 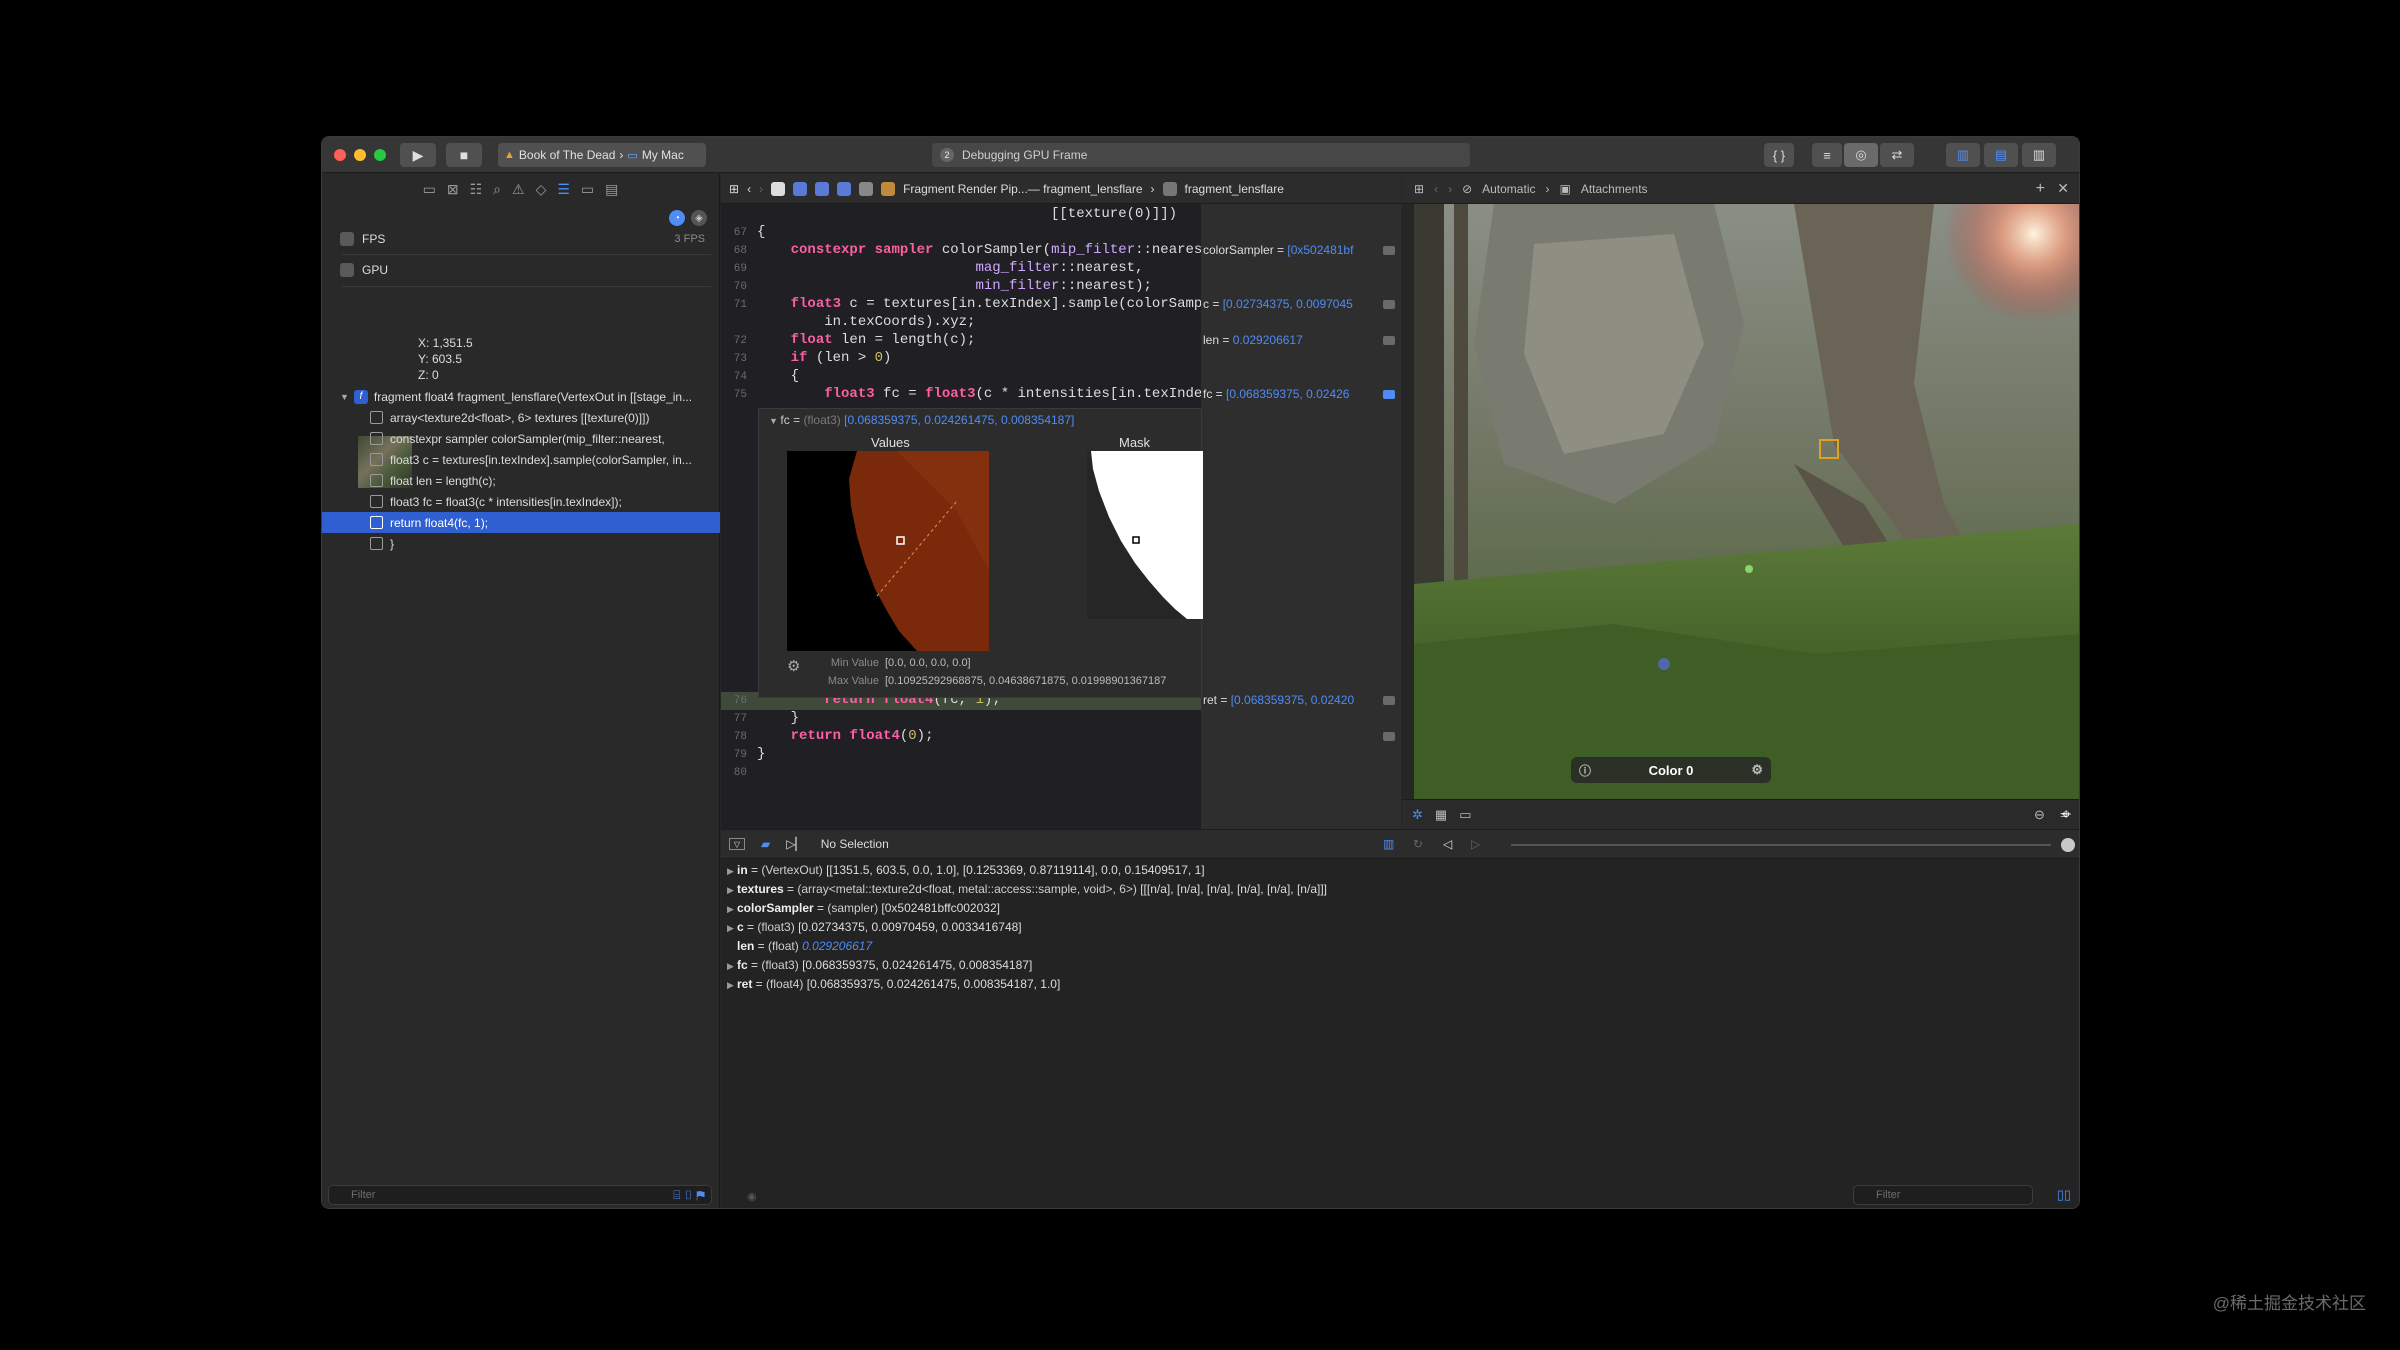 I want to click on values-image, so click(x=888, y=551).